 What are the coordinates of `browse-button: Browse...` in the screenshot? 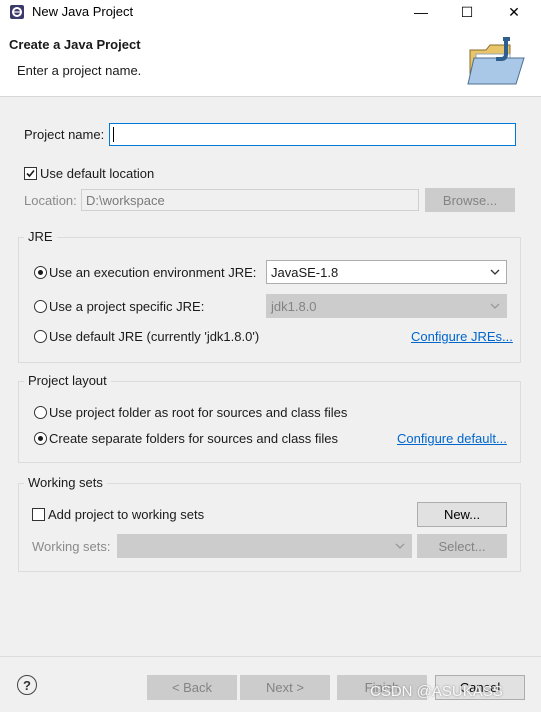 It's located at (470, 200).